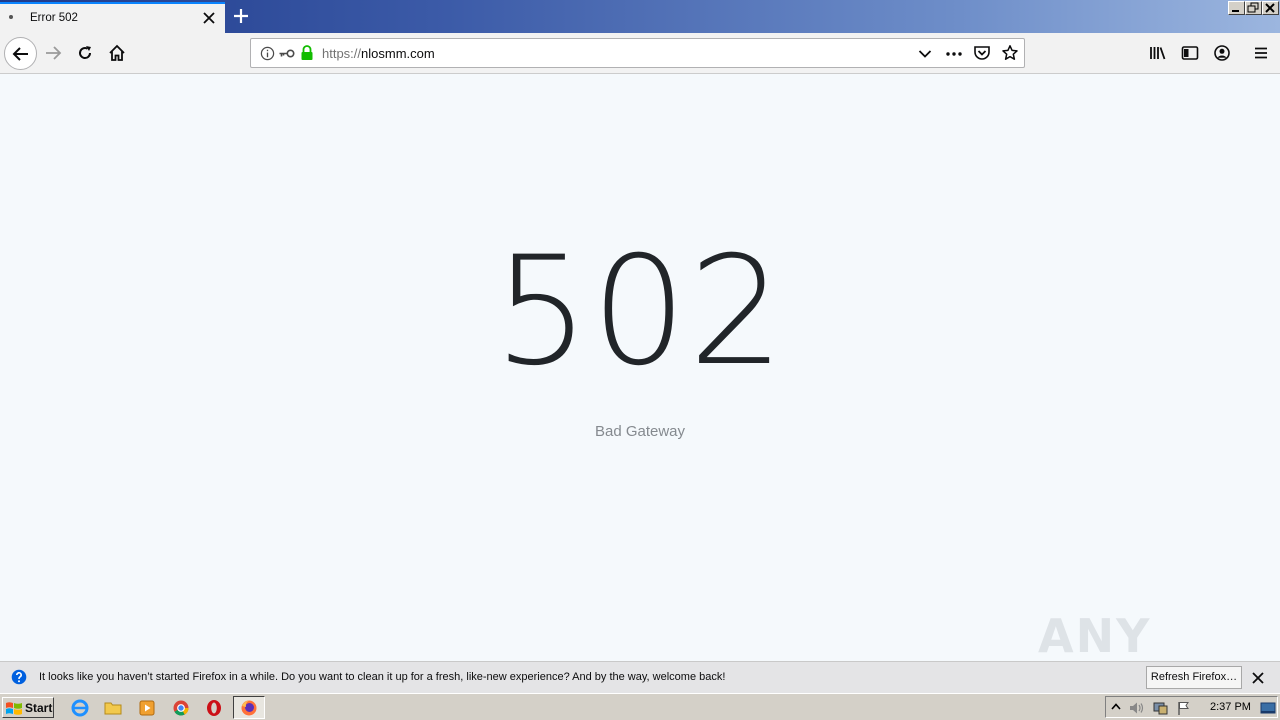  I want to click on taskbar-clock: 2:37 PM, so click(1230, 707).